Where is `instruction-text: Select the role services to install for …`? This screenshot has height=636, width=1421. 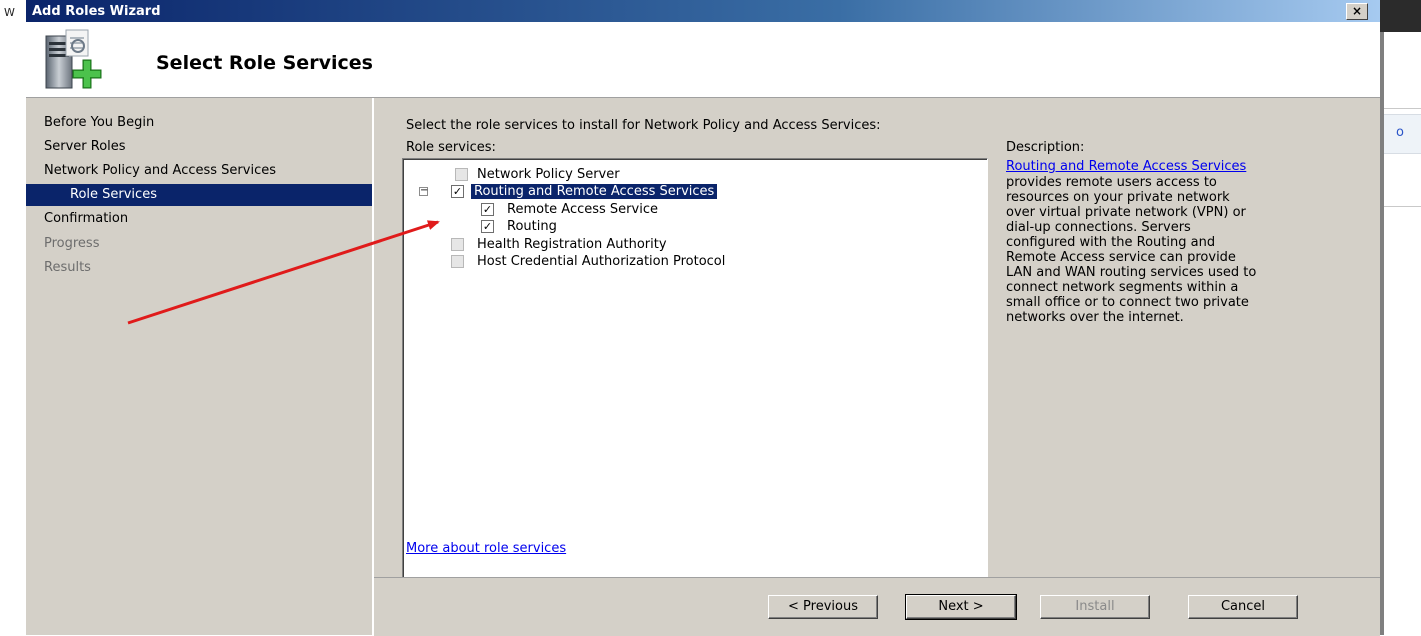 instruction-text: Select the role services to install for … is located at coordinates (643, 125).